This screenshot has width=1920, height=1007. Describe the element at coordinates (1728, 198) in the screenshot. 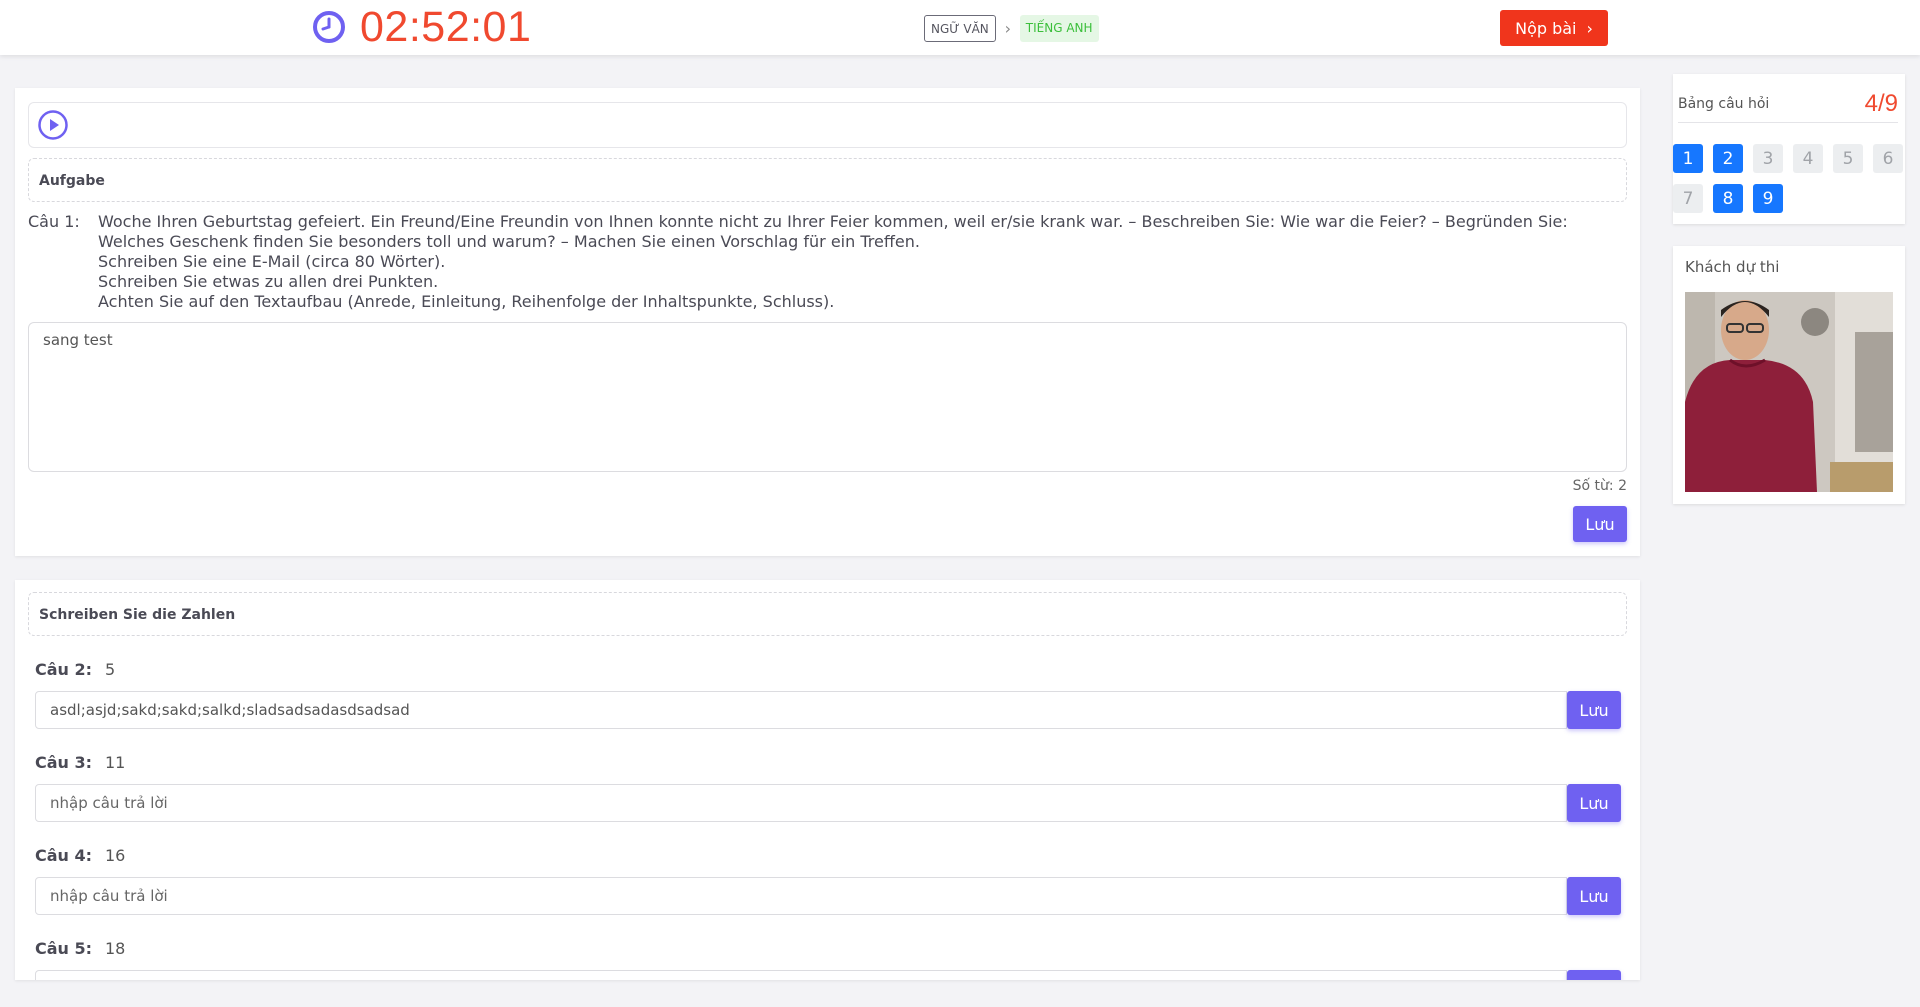

I see `question-number-button: 8` at that location.